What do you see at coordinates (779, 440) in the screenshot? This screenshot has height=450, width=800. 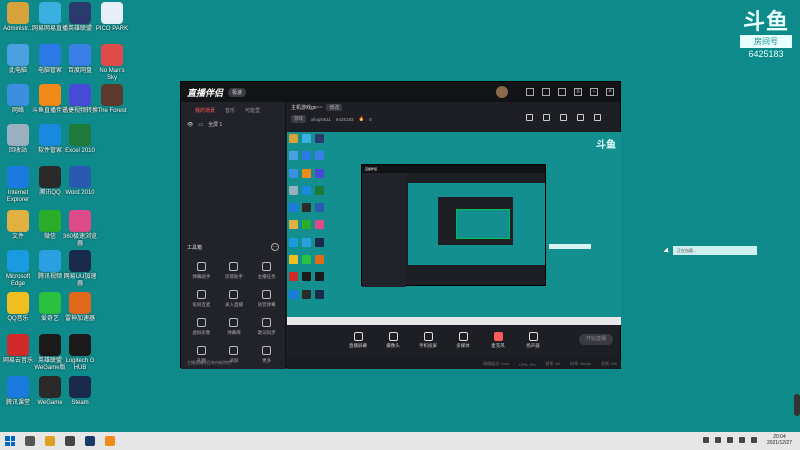 I see `clock: 20:04 2021/12/27` at bounding box center [779, 440].